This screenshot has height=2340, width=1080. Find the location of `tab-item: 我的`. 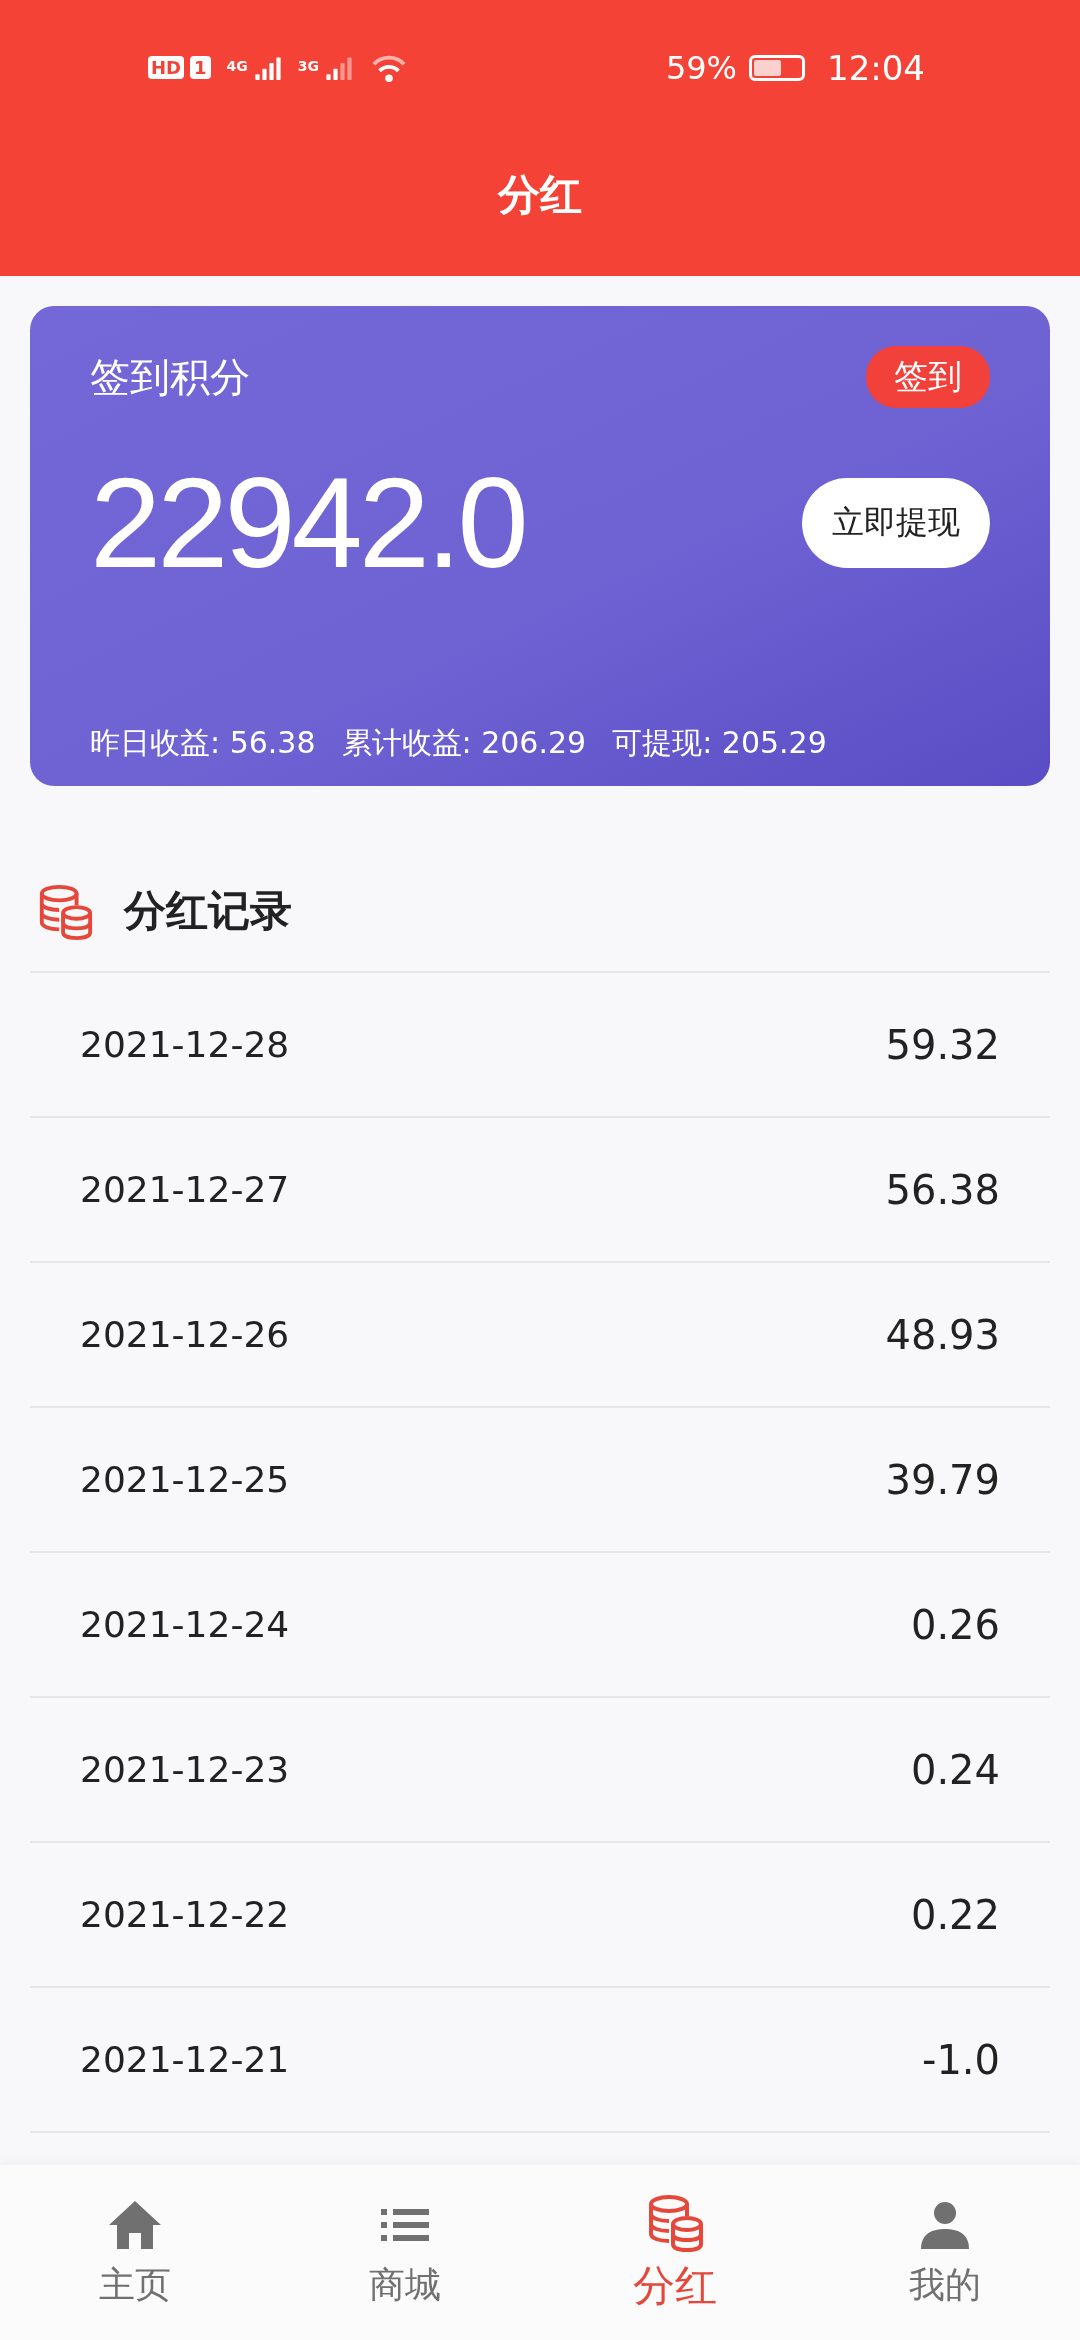

tab-item: 我的 is located at coordinates (945, 2252).